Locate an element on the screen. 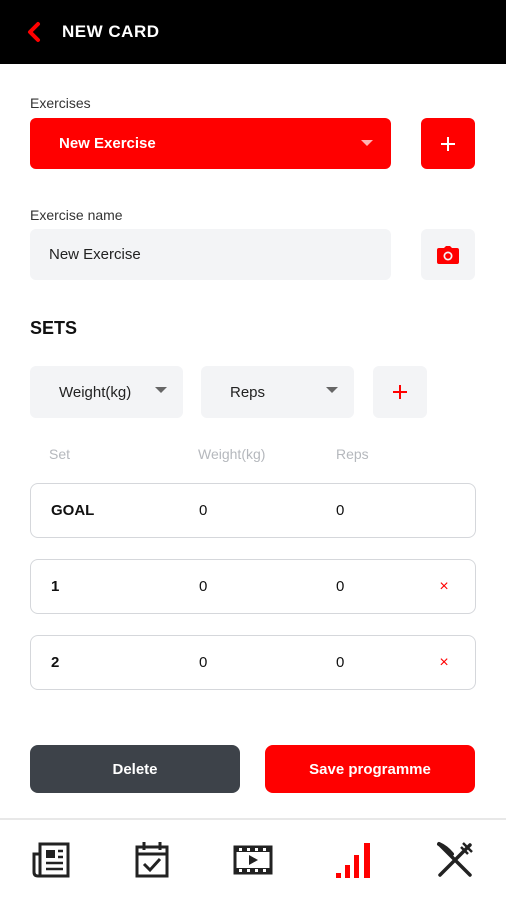  tab-nutrition is located at coordinates (455, 860).